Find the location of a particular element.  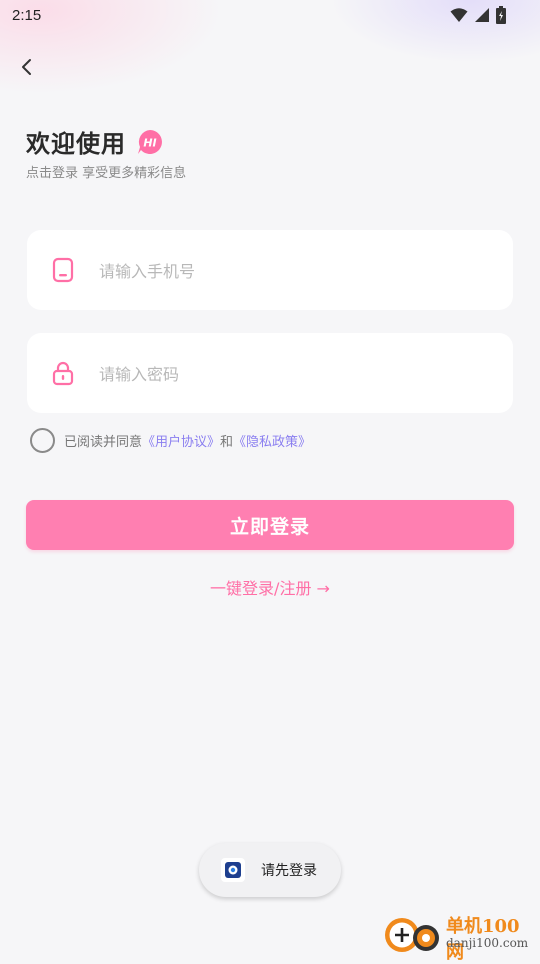

login-button: 立即登录 is located at coordinates (270, 525).